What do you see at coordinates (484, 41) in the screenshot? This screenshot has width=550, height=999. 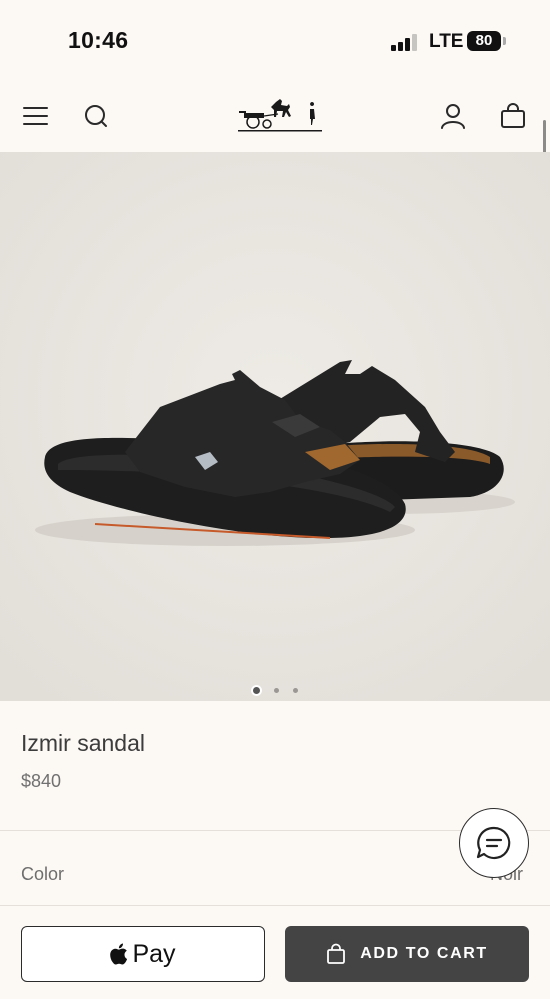 I see `battery-icon: 80` at bounding box center [484, 41].